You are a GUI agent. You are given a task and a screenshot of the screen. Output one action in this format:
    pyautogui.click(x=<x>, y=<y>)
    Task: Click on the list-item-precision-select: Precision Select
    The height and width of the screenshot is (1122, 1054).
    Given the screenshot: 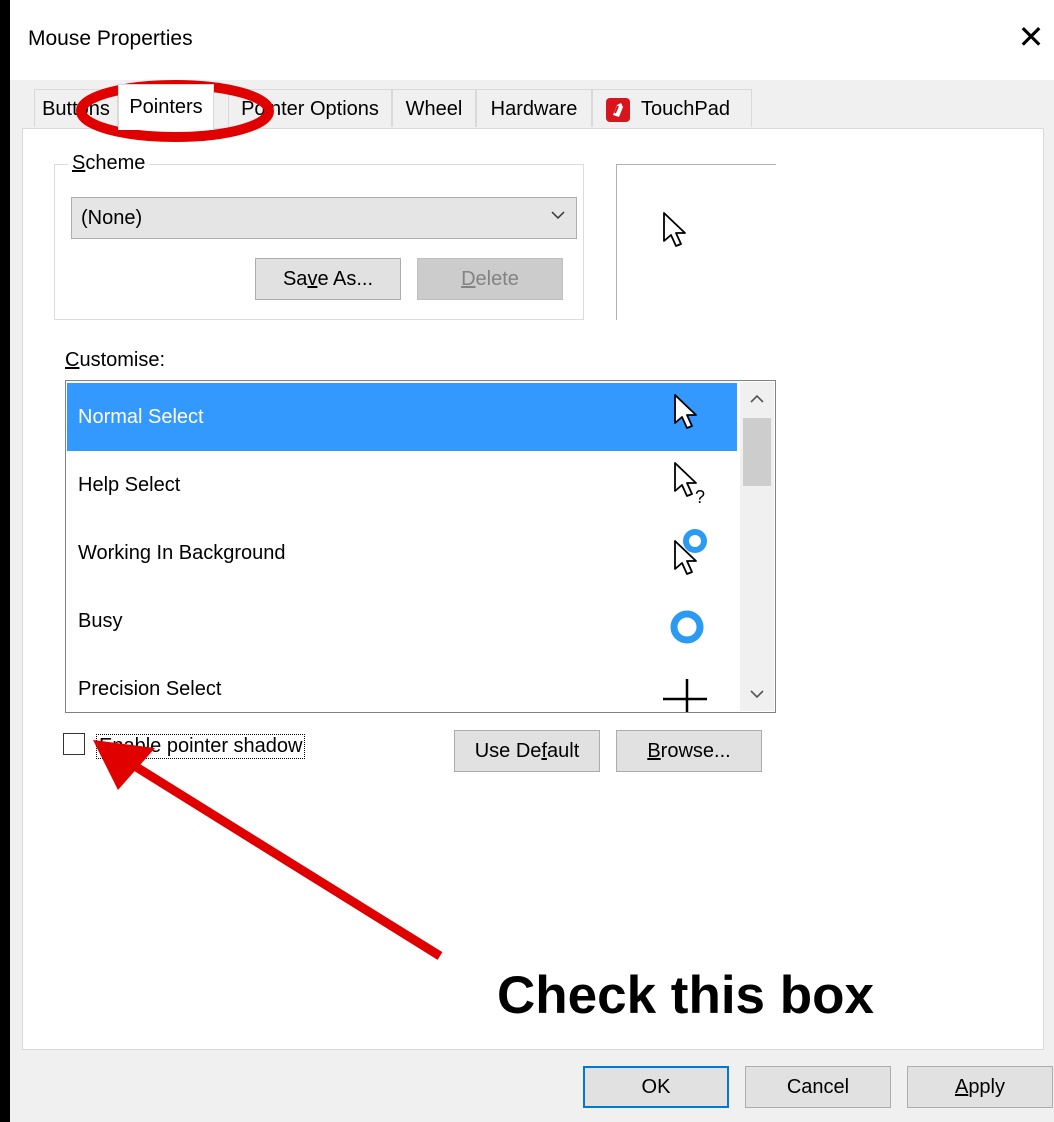 What is the action you would take?
    pyautogui.click(x=402, y=683)
    